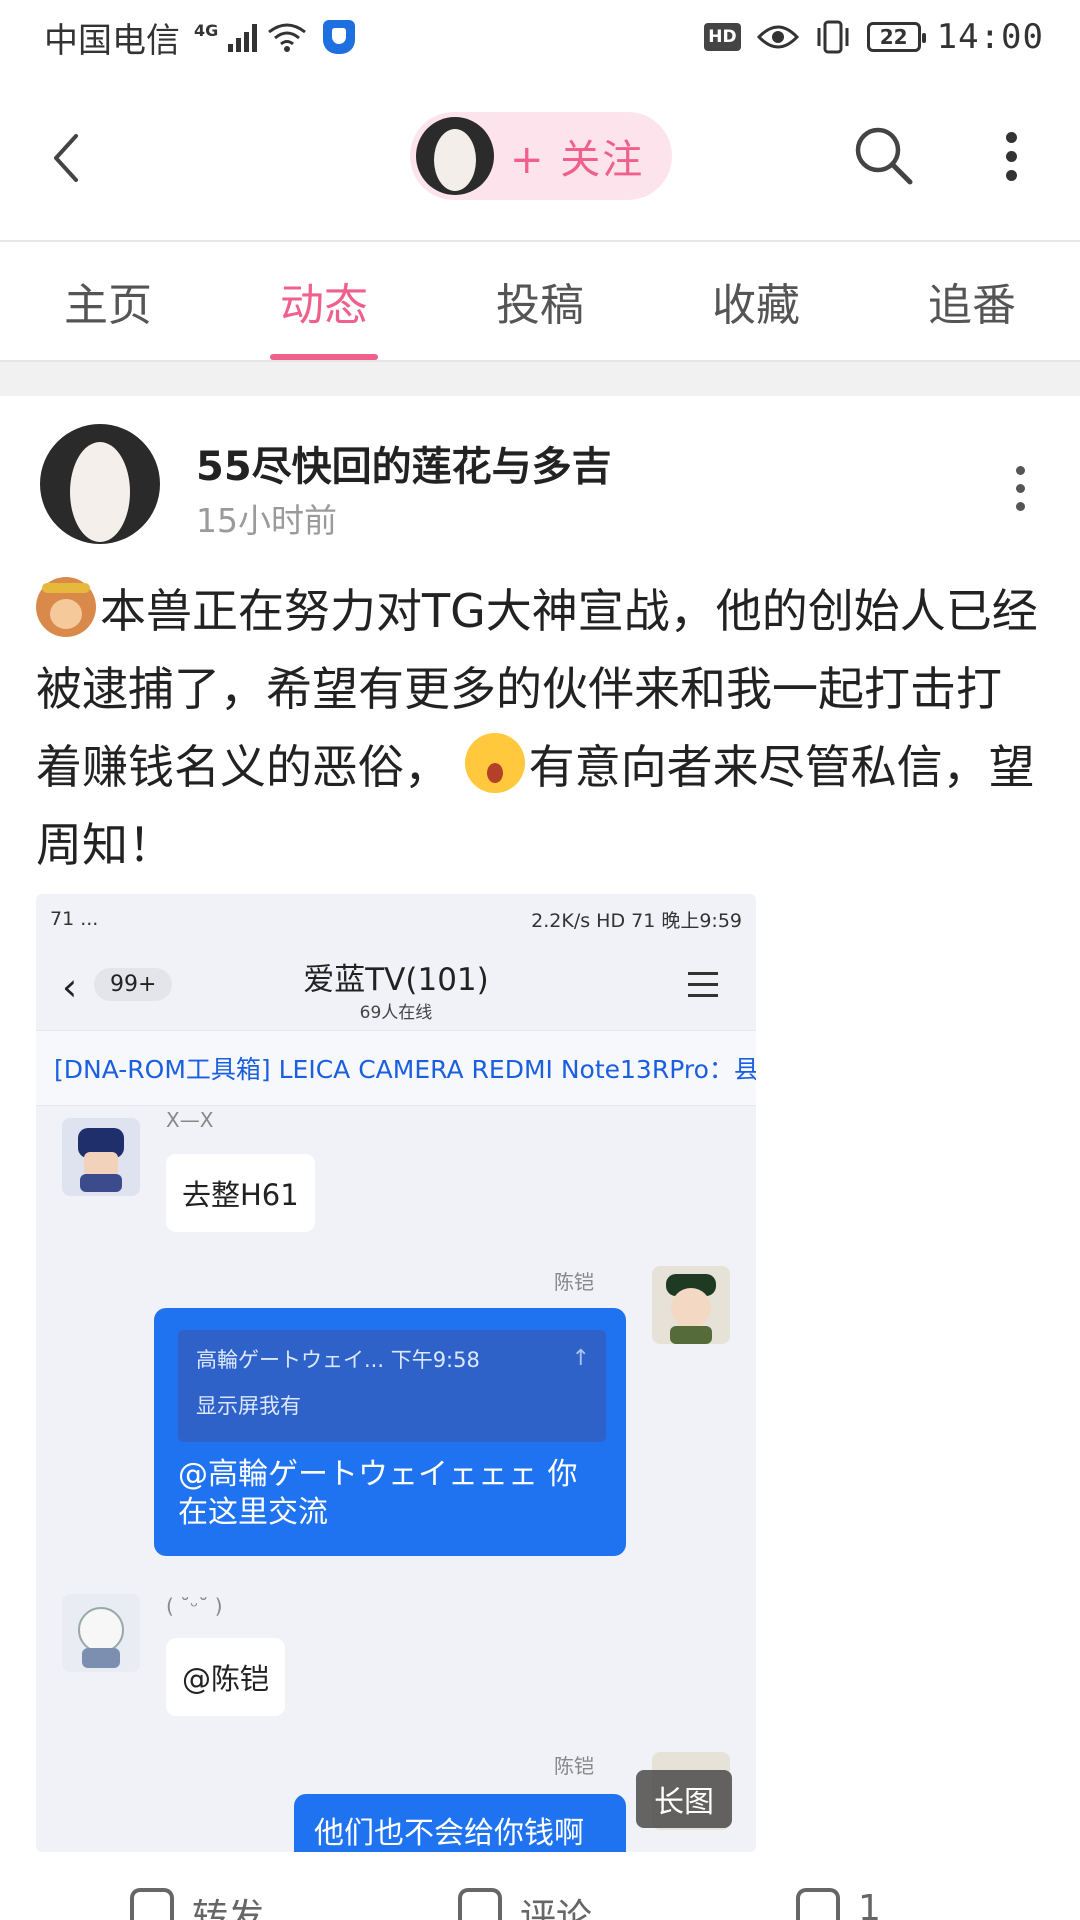  What do you see at coordinates (396, 1013) in the screenshot?
I see `image-online-count: 69人在线` at bounding box center [396, 1013].